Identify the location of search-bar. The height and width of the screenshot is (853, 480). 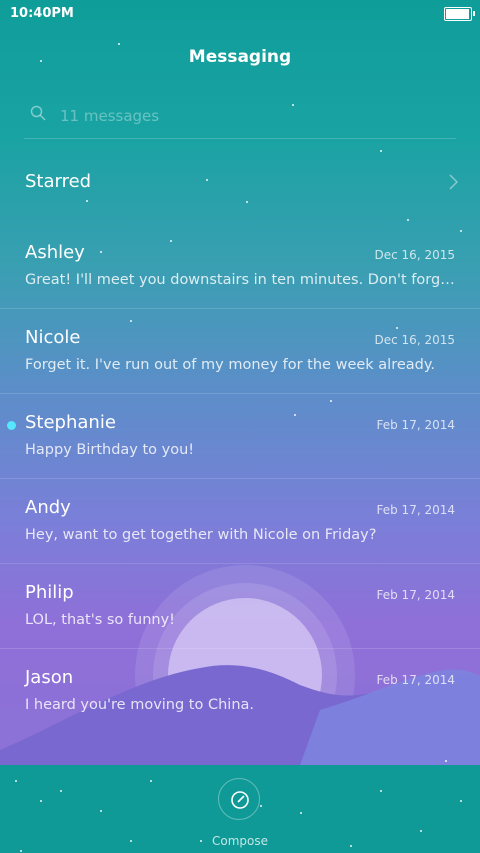
(240, 115).